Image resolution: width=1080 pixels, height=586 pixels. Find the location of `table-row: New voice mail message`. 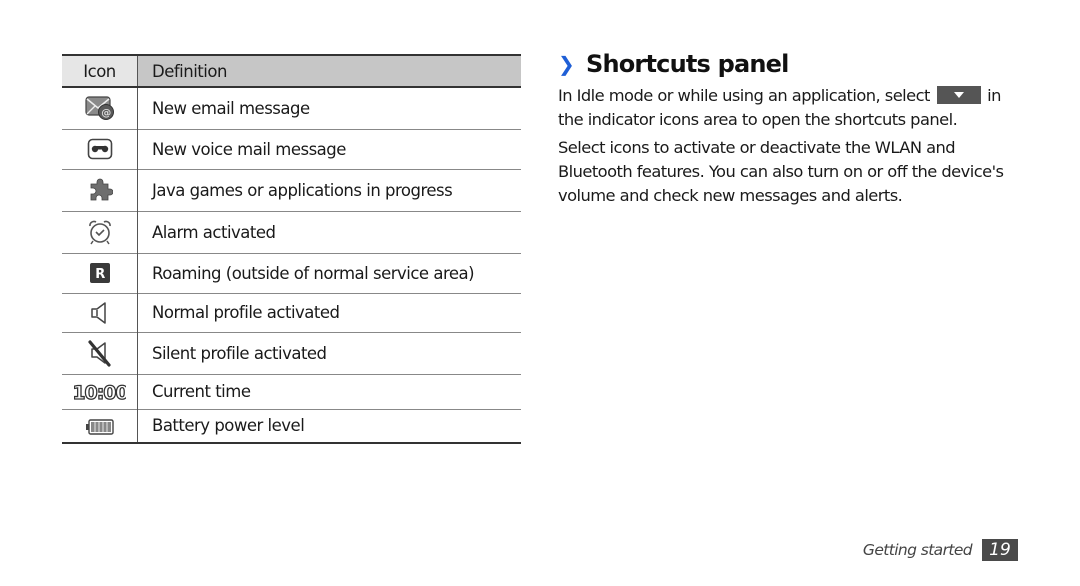

table-row: New voice mail message is located at coordinates (291, 149).